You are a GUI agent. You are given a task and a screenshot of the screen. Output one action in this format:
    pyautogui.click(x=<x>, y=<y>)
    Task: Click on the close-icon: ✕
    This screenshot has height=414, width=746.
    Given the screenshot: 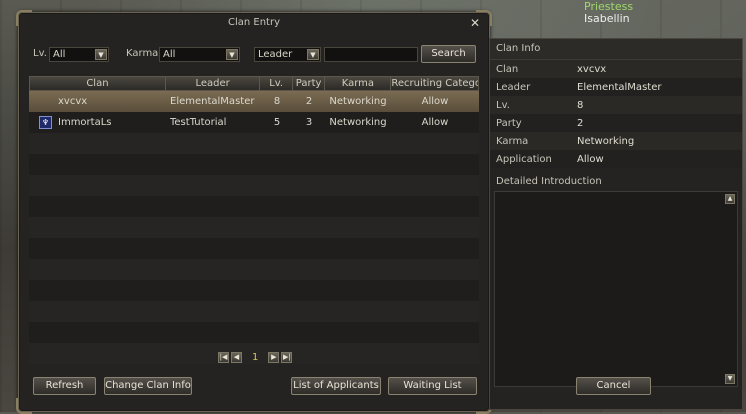 What is the action you would take?
    pyautogui.click(x=475, y=23)
    